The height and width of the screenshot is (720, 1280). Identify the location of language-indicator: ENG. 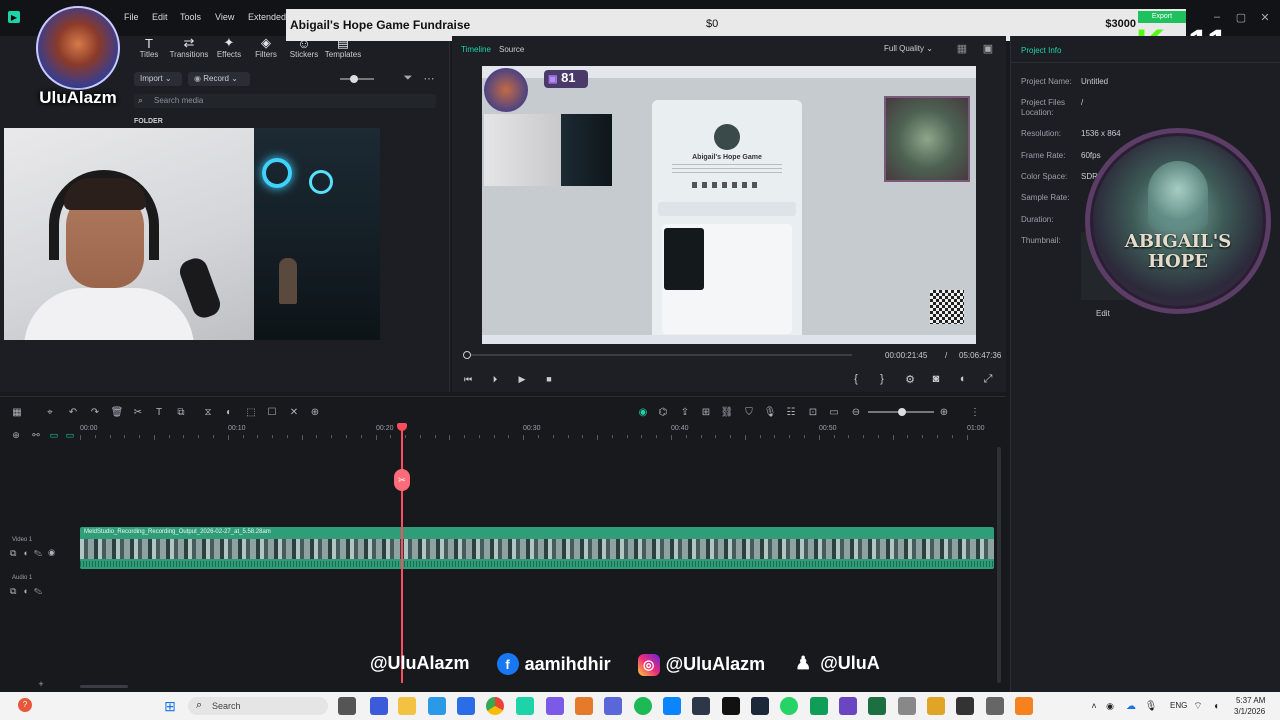
(1178, 705).